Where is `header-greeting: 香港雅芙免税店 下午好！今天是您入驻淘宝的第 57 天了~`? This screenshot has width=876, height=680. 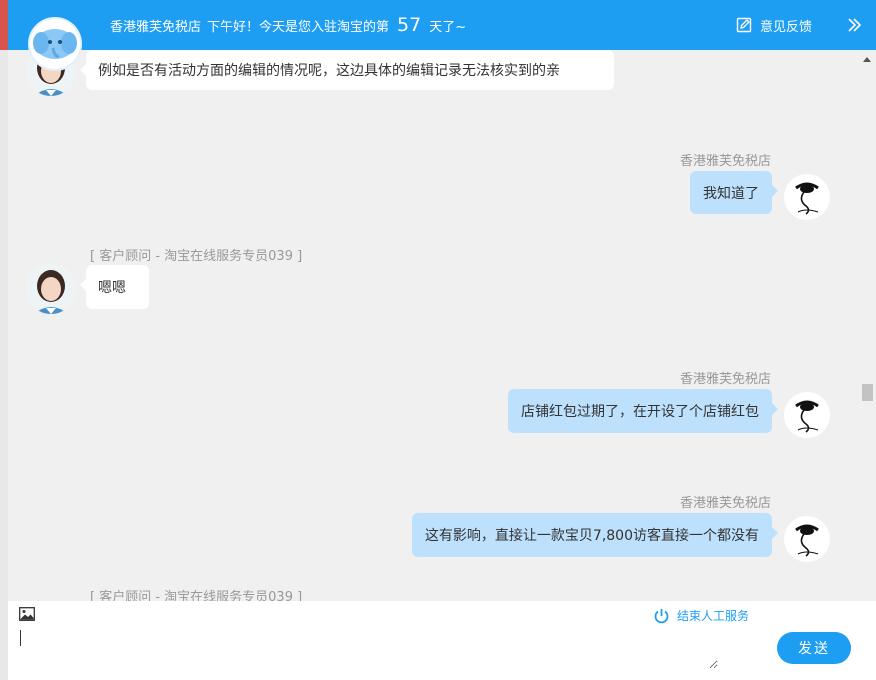 header-greeting: 香港雅芙免税店 下午好！今天是您入驻淘宝的第 57 天了~ is located at coordinates (288, 25).